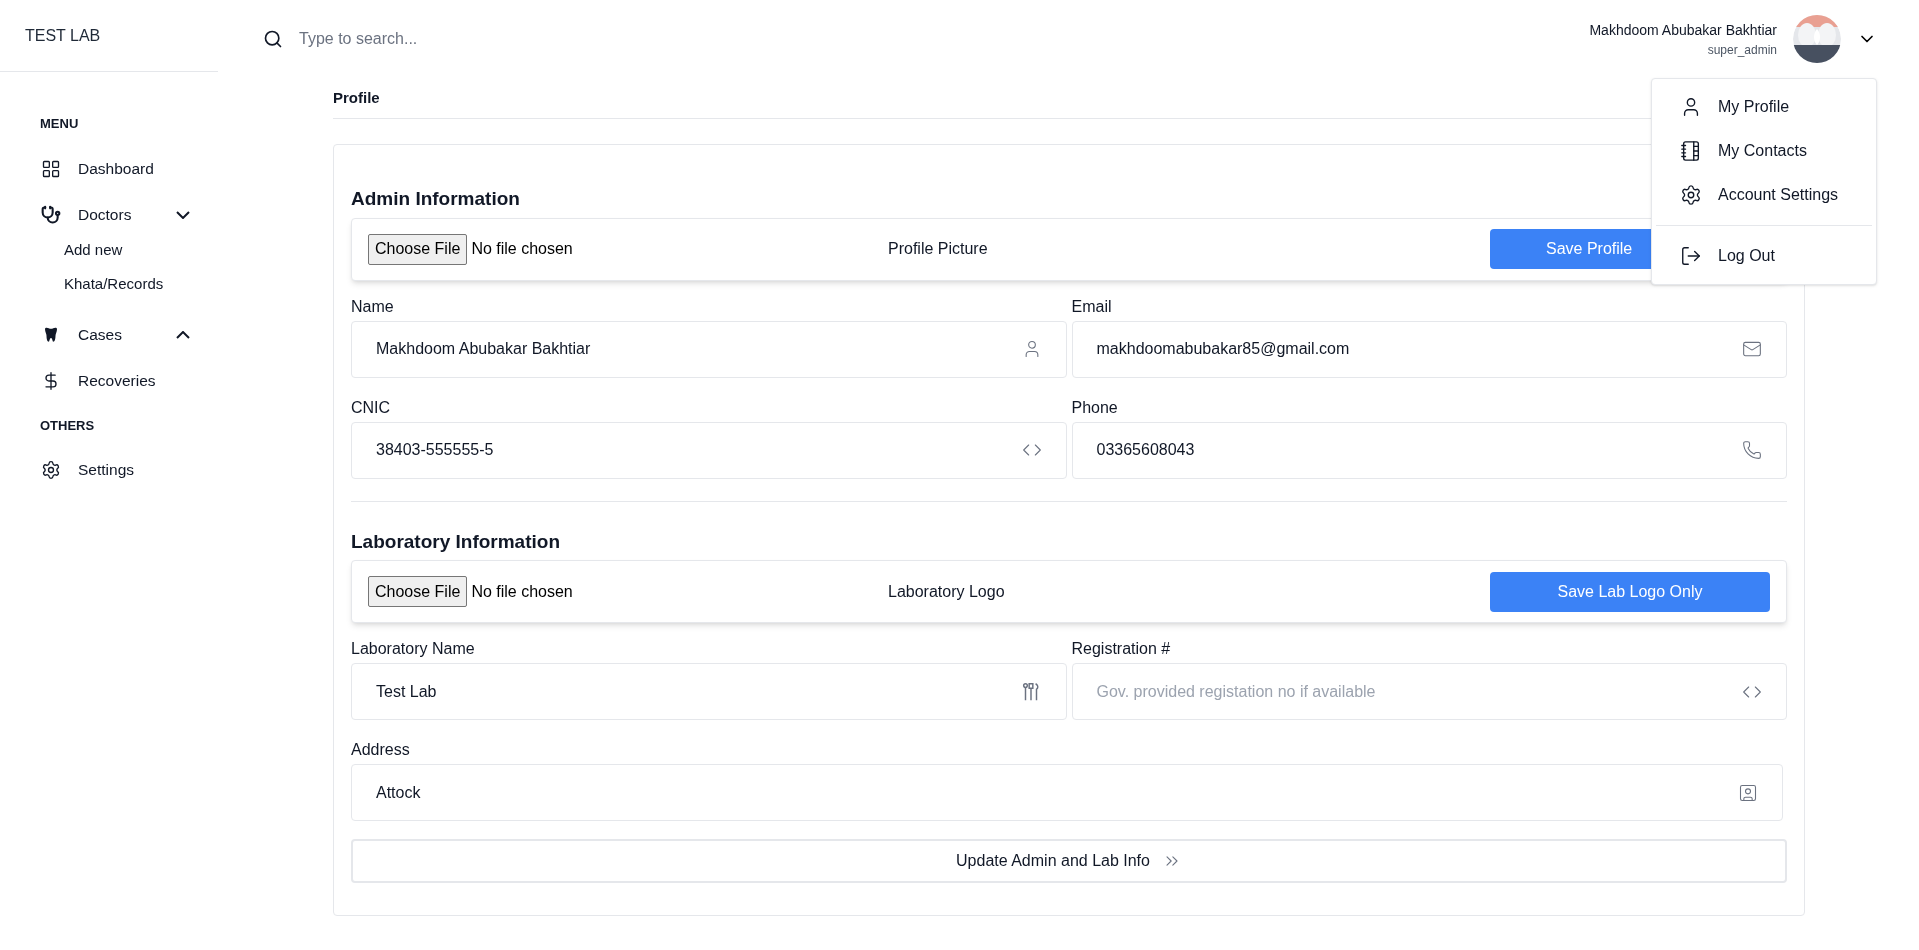 The height and width of the screenshot is (950, 1919). I want to click on section-title: Admin Information, so click(435, 199).